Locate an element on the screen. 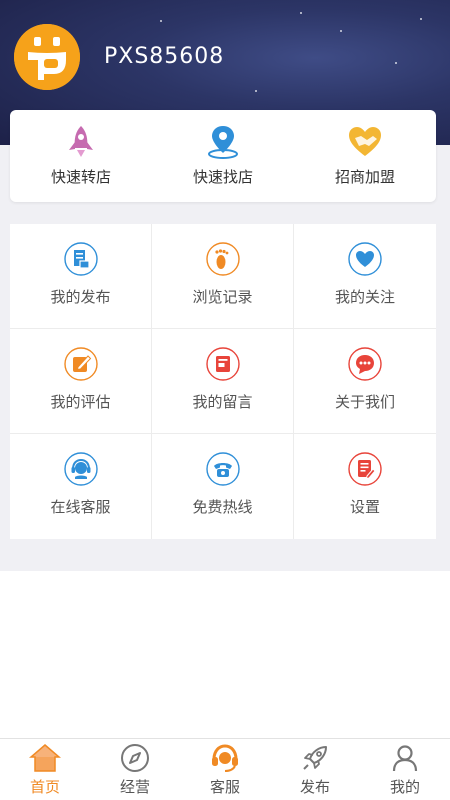 Image resolution: width=450 pixels, height=800 pixels. nav-service: 客服 is located at coordinates (225, 769).